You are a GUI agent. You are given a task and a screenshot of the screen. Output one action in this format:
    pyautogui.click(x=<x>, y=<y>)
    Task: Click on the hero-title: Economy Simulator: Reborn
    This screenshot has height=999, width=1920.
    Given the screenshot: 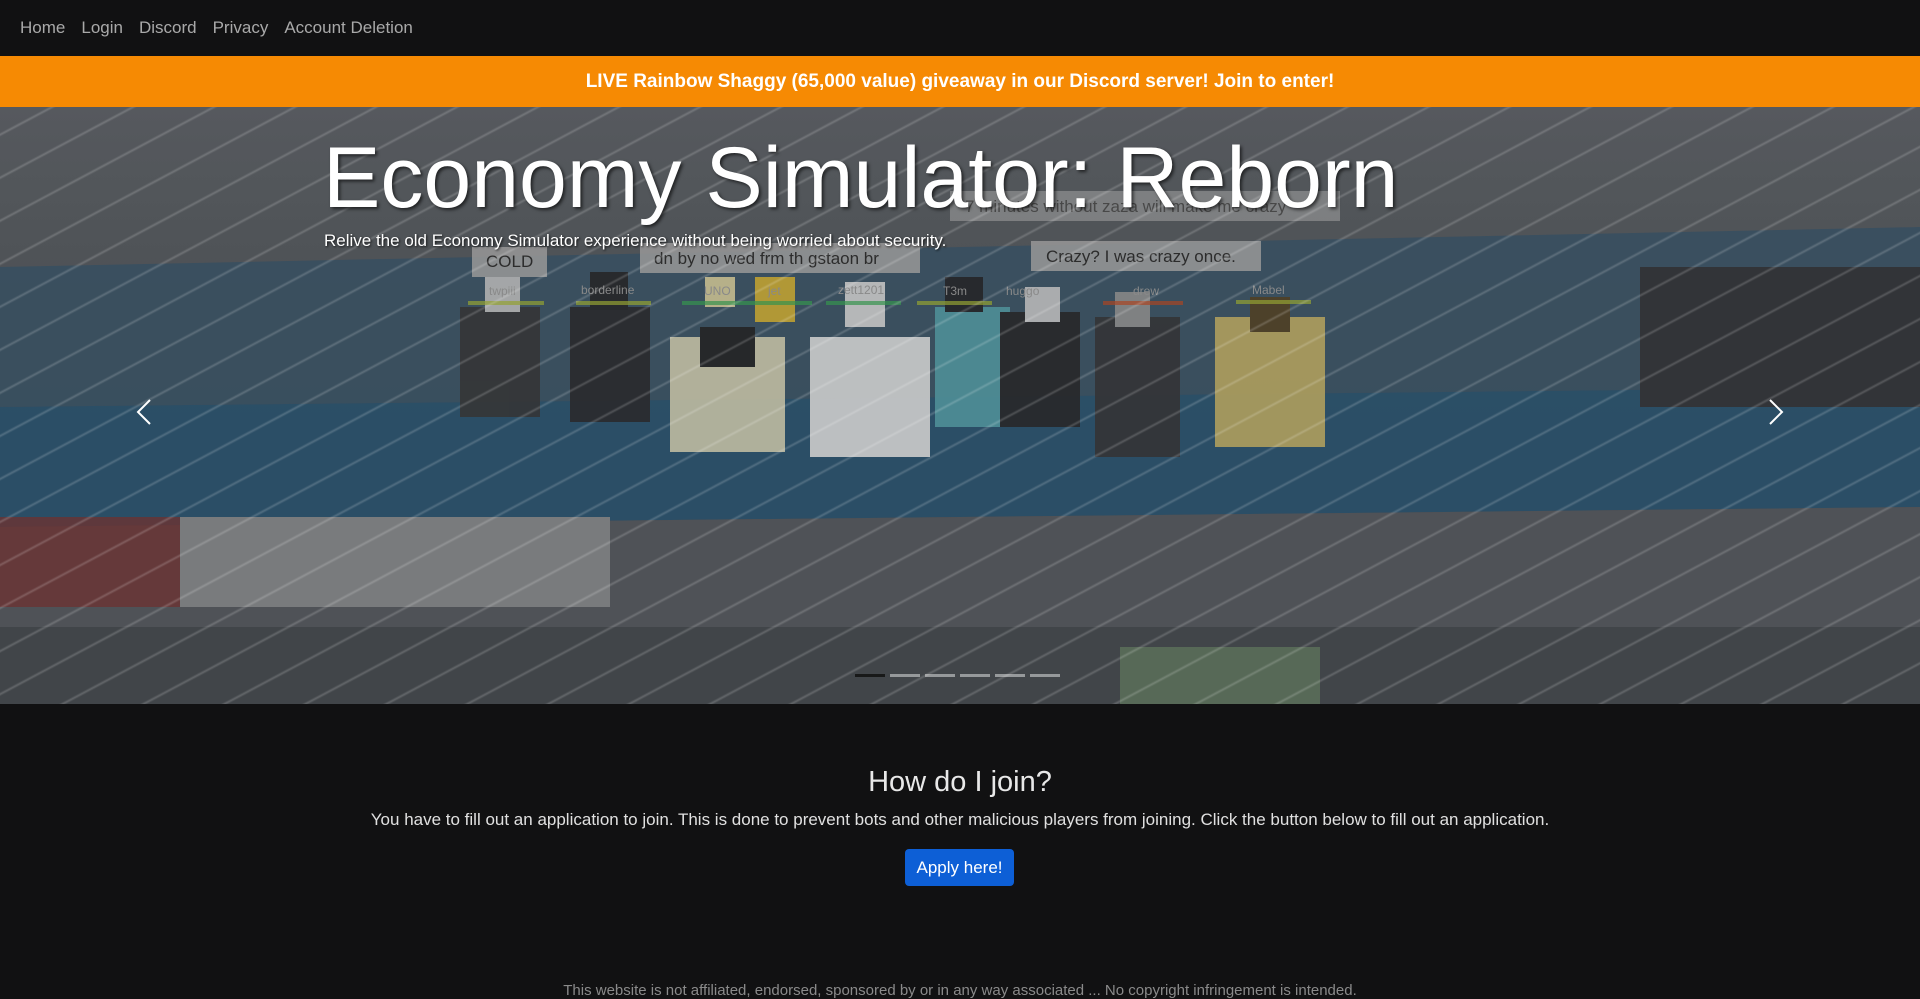 What is the action you would take?
    pyautogui.click(x=861, y=178)
    